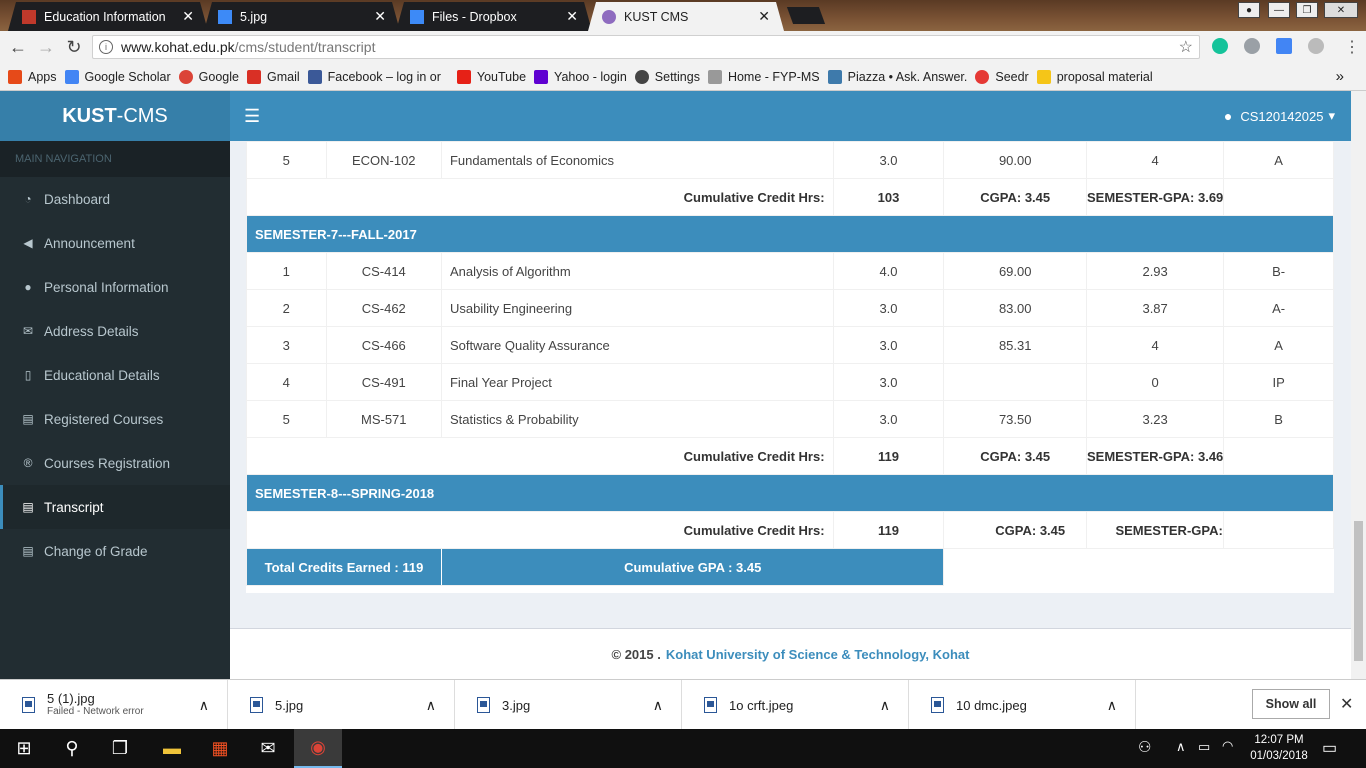  What do you see at coordinates (1358, 591) in the screenshot?
I see `scrollbar-thumb` at bounding box center [1358, 591].